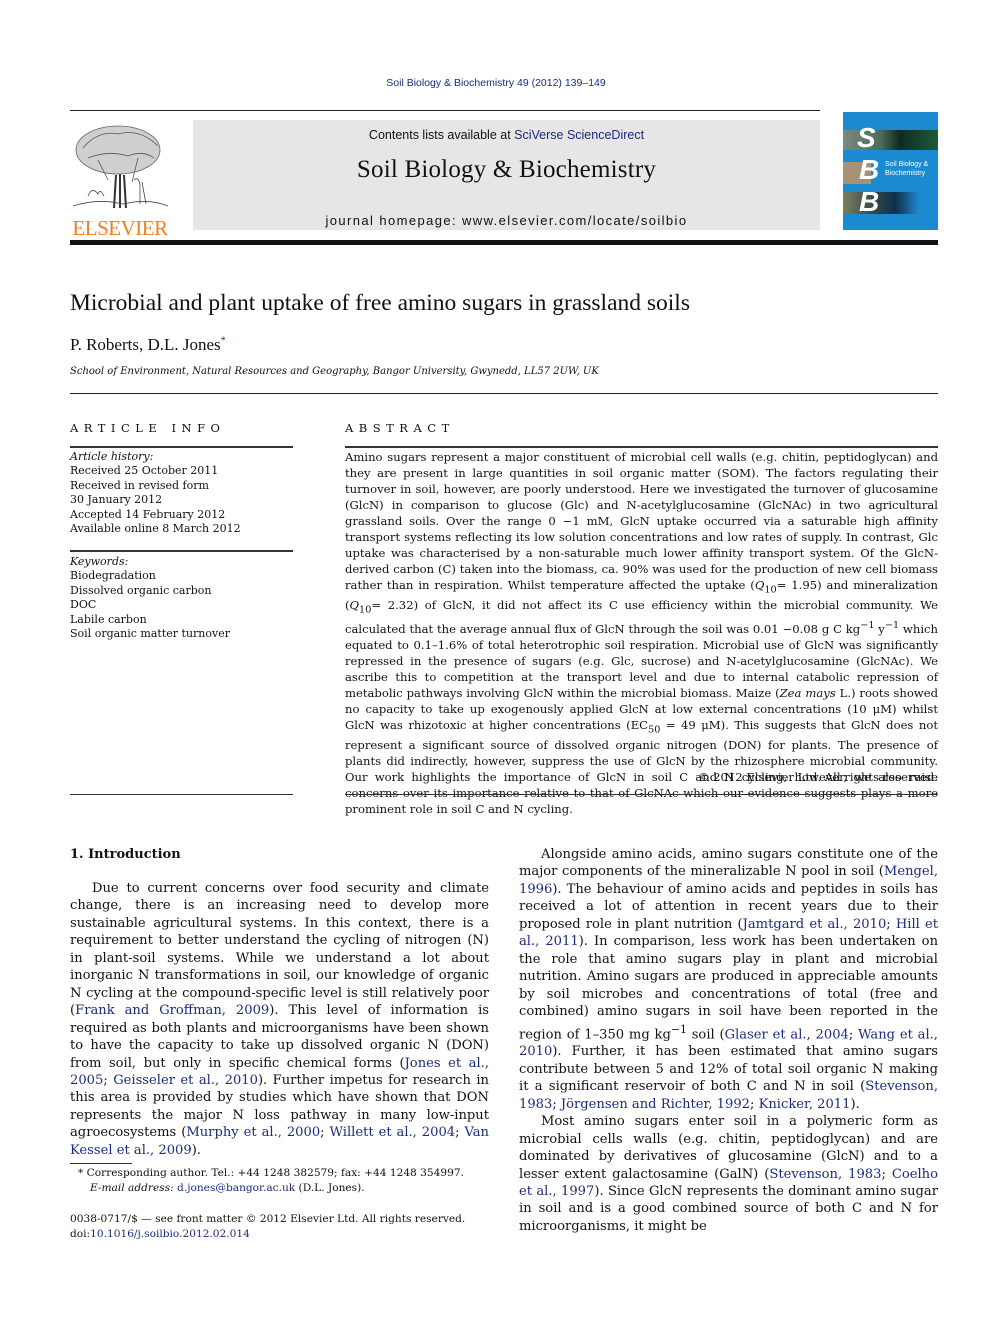 The image size is (992, 1323). I want to click on cover-photo-strip, so click(890, 203).